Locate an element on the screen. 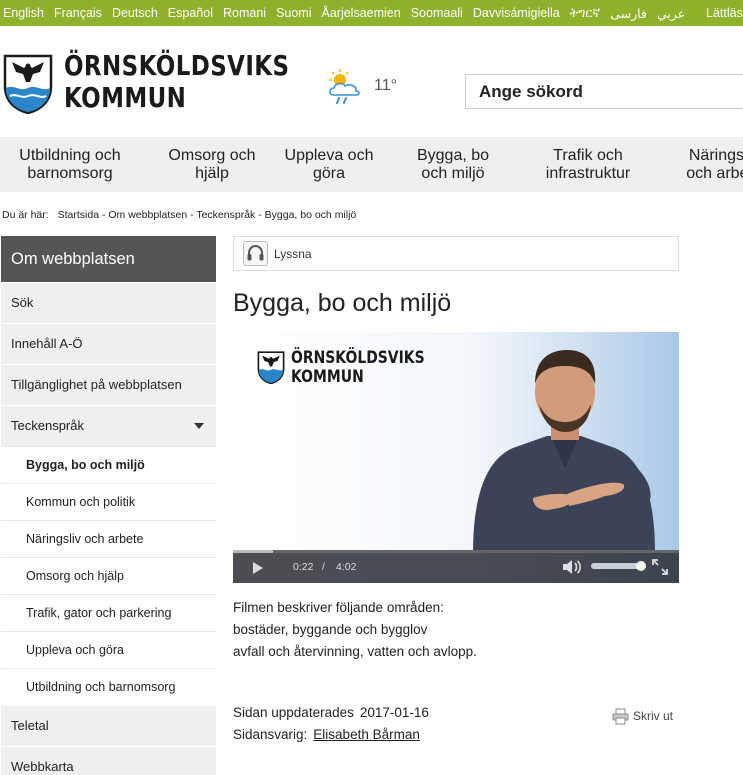 This screenshot has height=775, width=743. language-link-persian: فارسی is located at coordinates (628, 13).